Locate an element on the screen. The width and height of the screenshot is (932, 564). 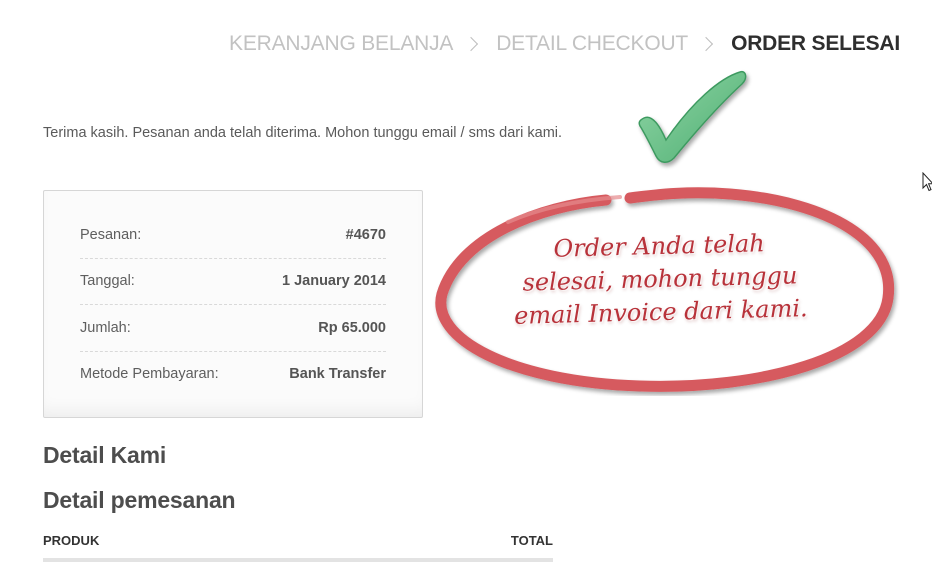
column-header-total: TOTAL is located at coordinates (531, 540).